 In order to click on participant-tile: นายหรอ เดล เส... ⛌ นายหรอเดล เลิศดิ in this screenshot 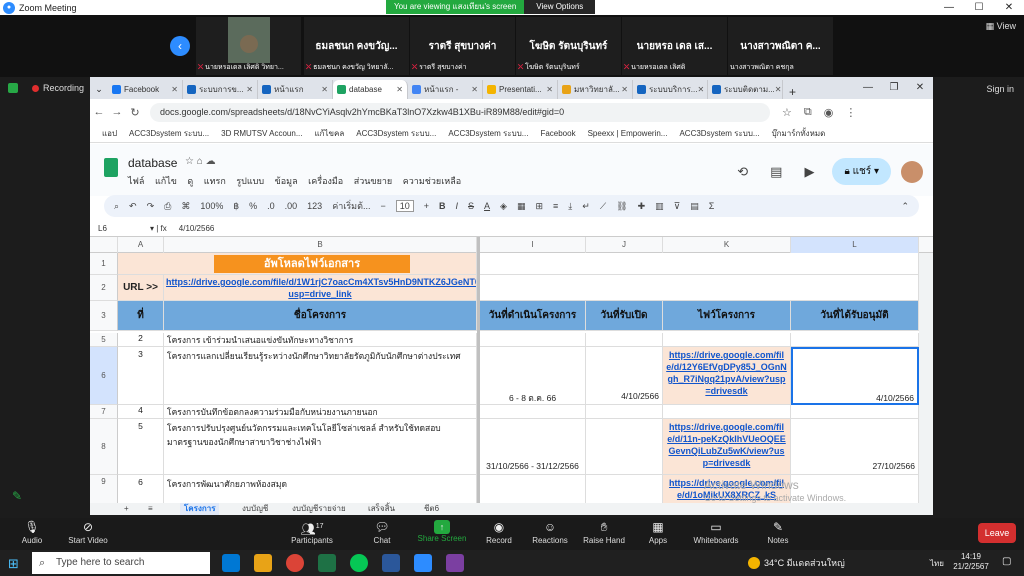, I will do `click(674, 46)`.